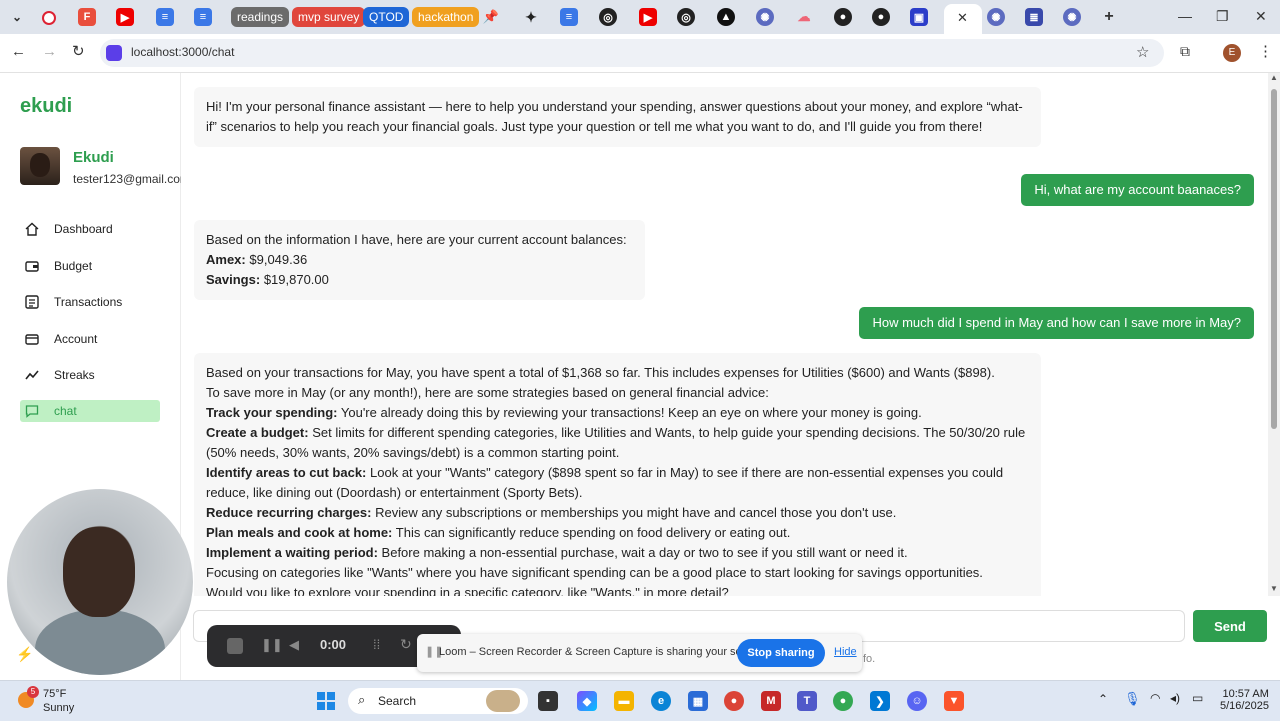  I want to click on scroll-down-icon: ▼, so click(1274, 588).